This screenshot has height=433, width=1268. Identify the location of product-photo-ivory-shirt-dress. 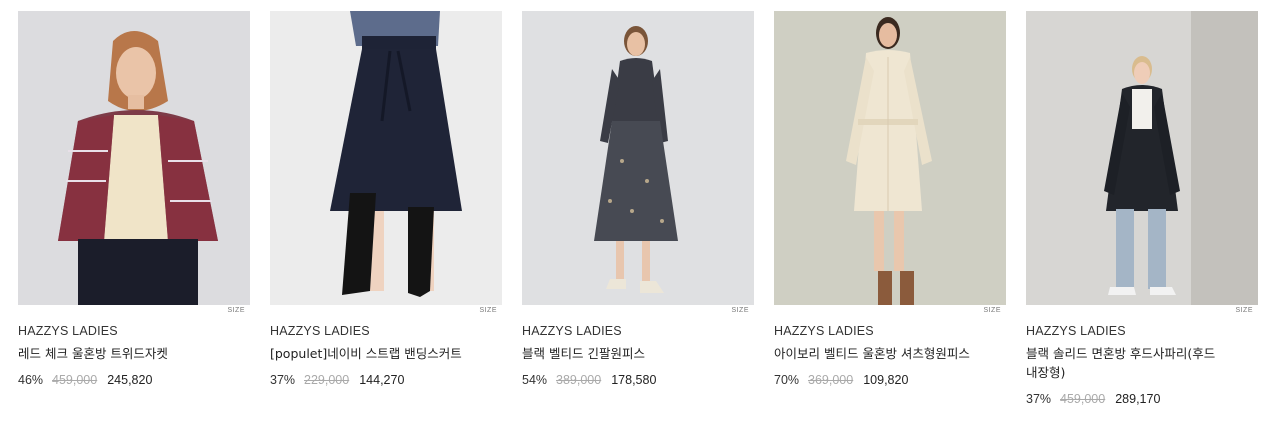
(890, 158).